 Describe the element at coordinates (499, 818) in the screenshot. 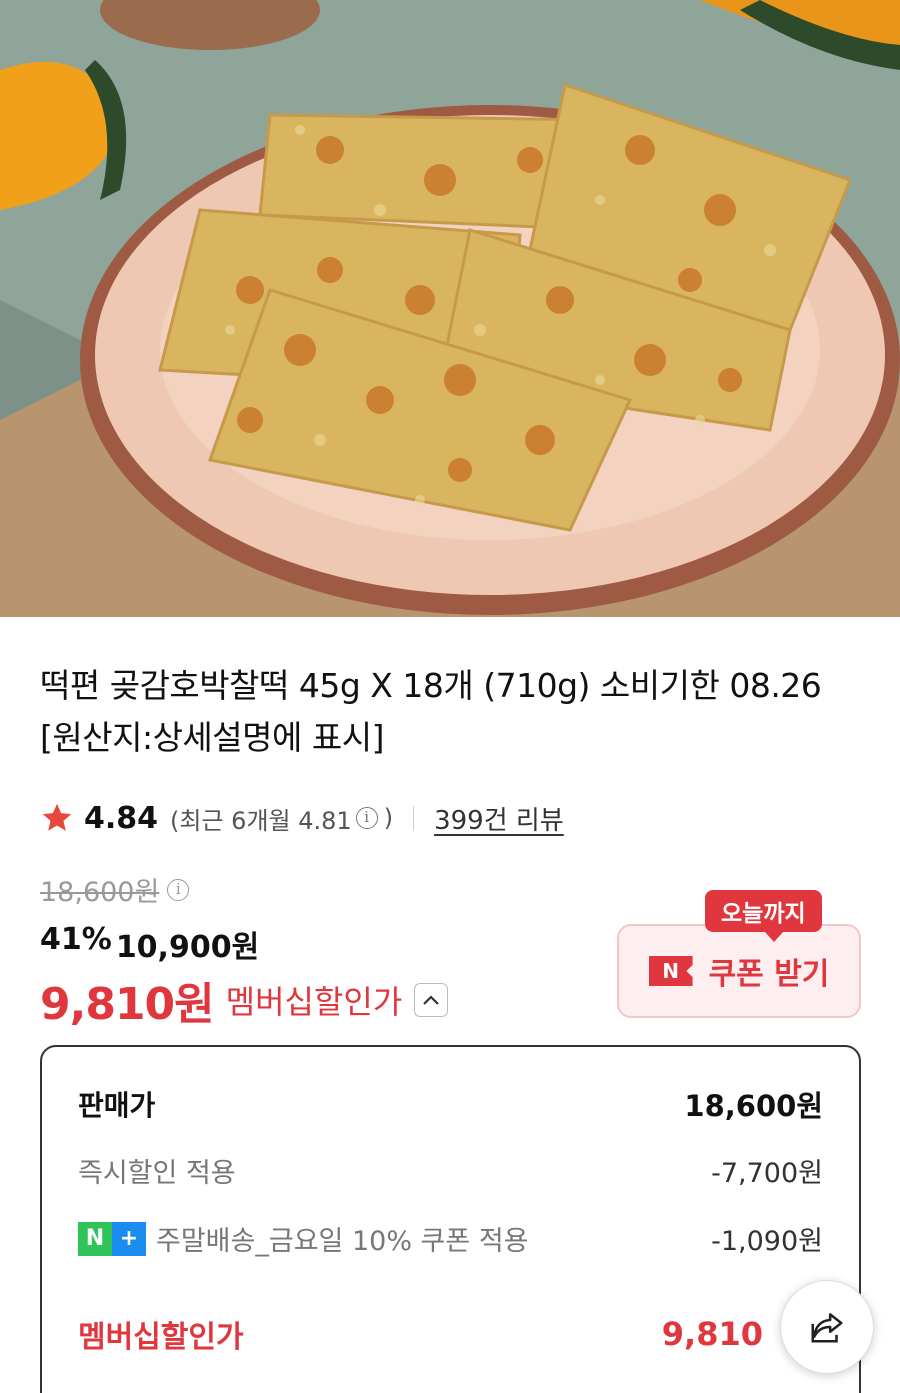

I see `review-count-link: 399건 리뷰` at that location.